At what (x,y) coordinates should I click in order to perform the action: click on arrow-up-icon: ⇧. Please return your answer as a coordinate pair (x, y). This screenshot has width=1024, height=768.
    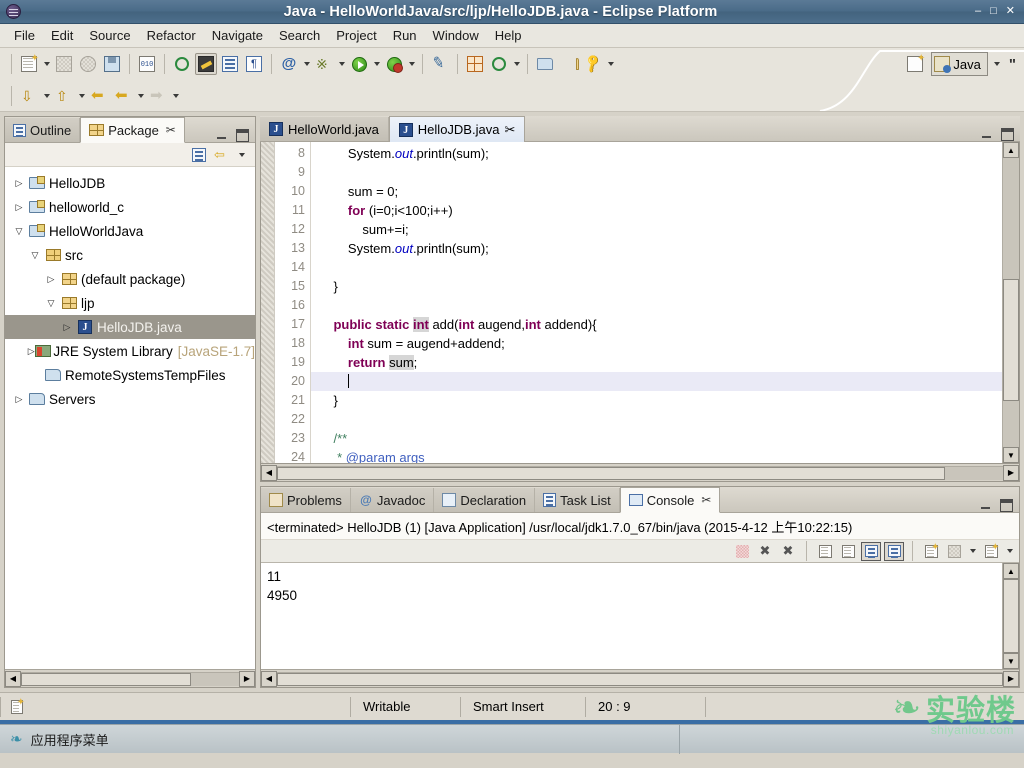
    Looking at the image, I should click on (64, 96).